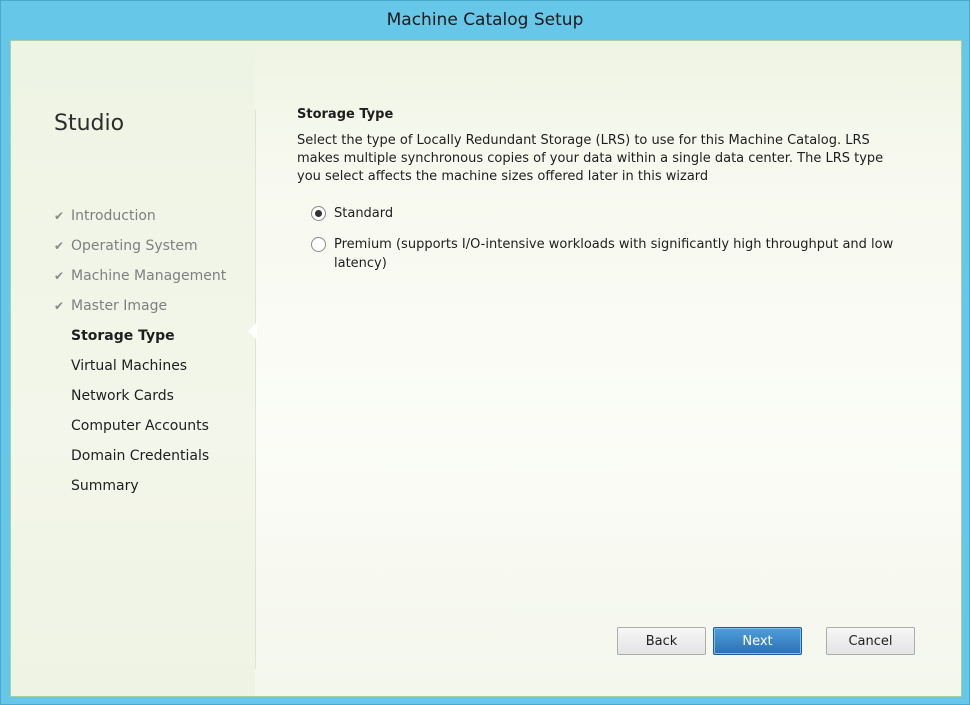 The height and width of the screenshot is (705, 970). I want to click on window-title: Machine Catalog Setup, so click(485, 20).